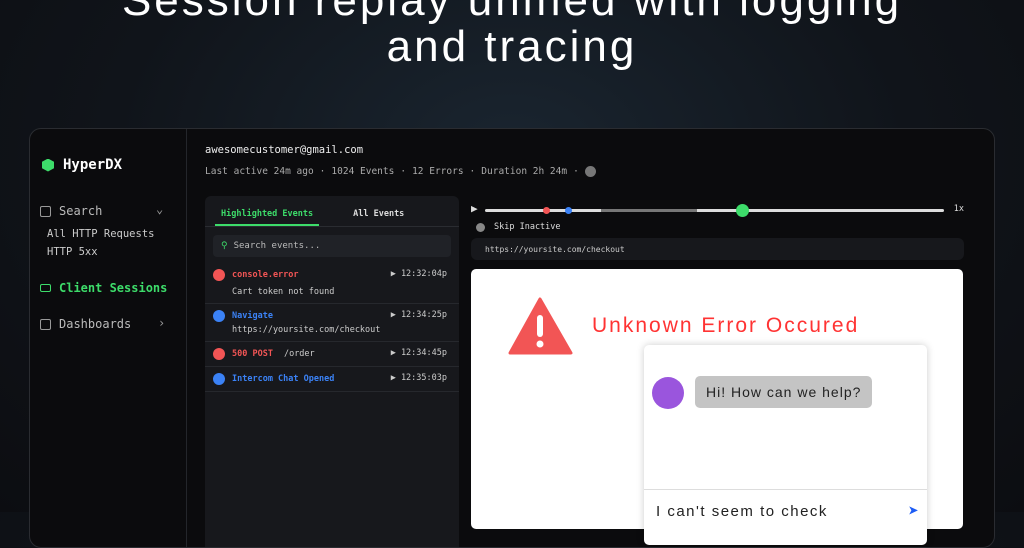 This screenshot has width=1024, height=548. I want to click on event-name: Intercom Chat Opened, so click(283, 379).